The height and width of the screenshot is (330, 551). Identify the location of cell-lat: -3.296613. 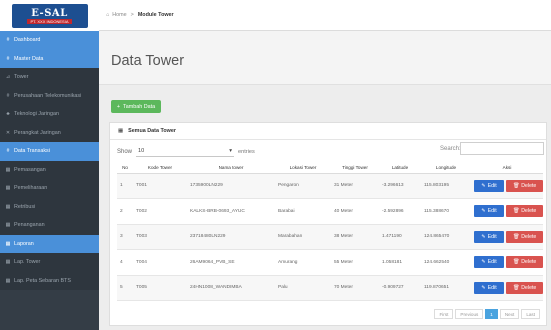
(400, 186).